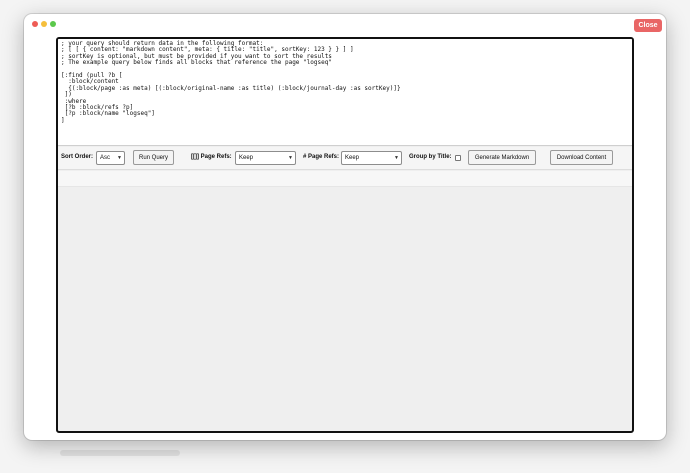 The image size is (690, 473). I want to click on bracket-page-refs-value: Keep, so click(246, 158).